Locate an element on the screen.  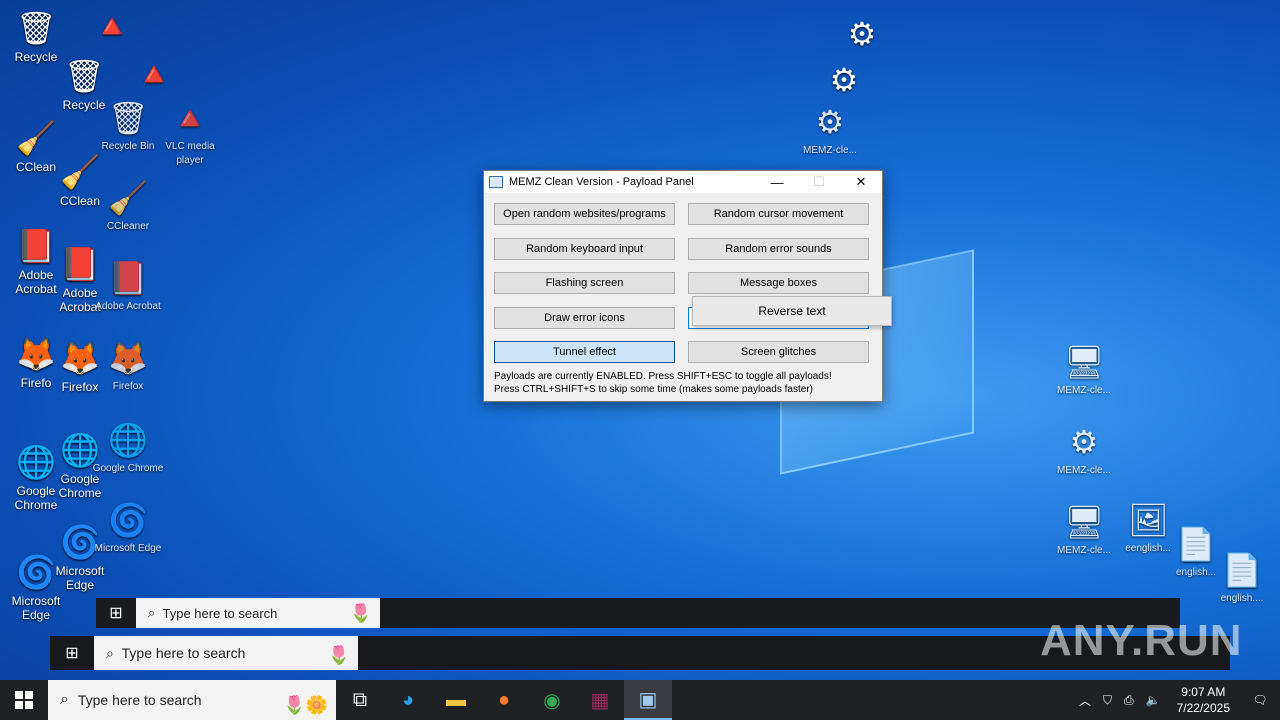
winrar-icon: ▦ is located at coordinates (600, 700).